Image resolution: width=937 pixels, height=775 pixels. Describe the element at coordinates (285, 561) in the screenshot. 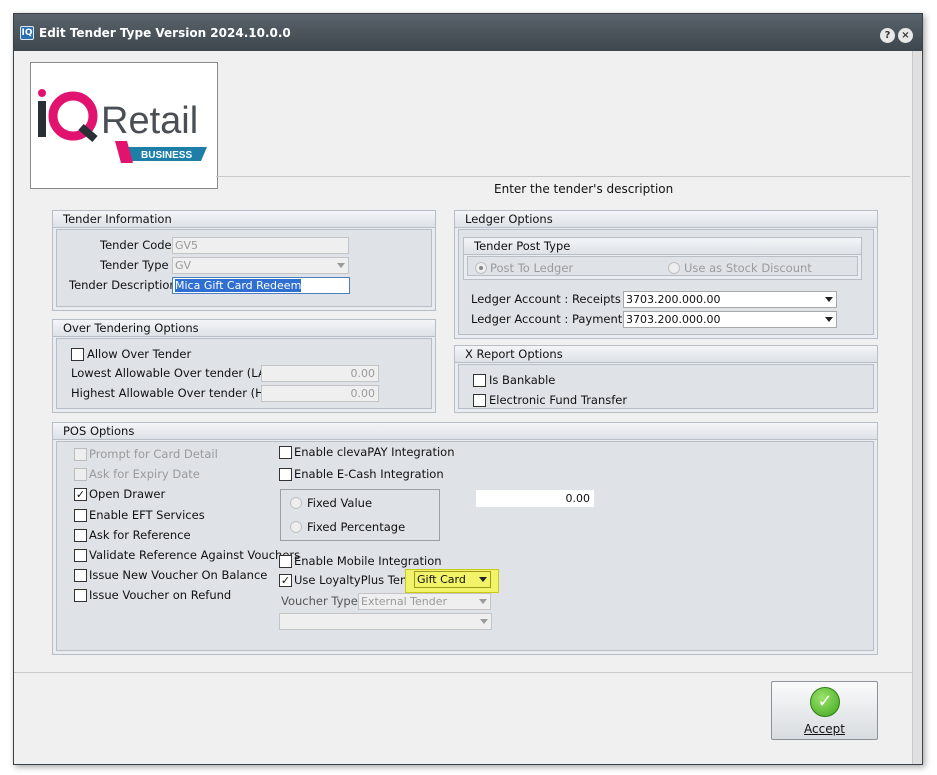

I see `mobile-integration-checkbox` at that location.